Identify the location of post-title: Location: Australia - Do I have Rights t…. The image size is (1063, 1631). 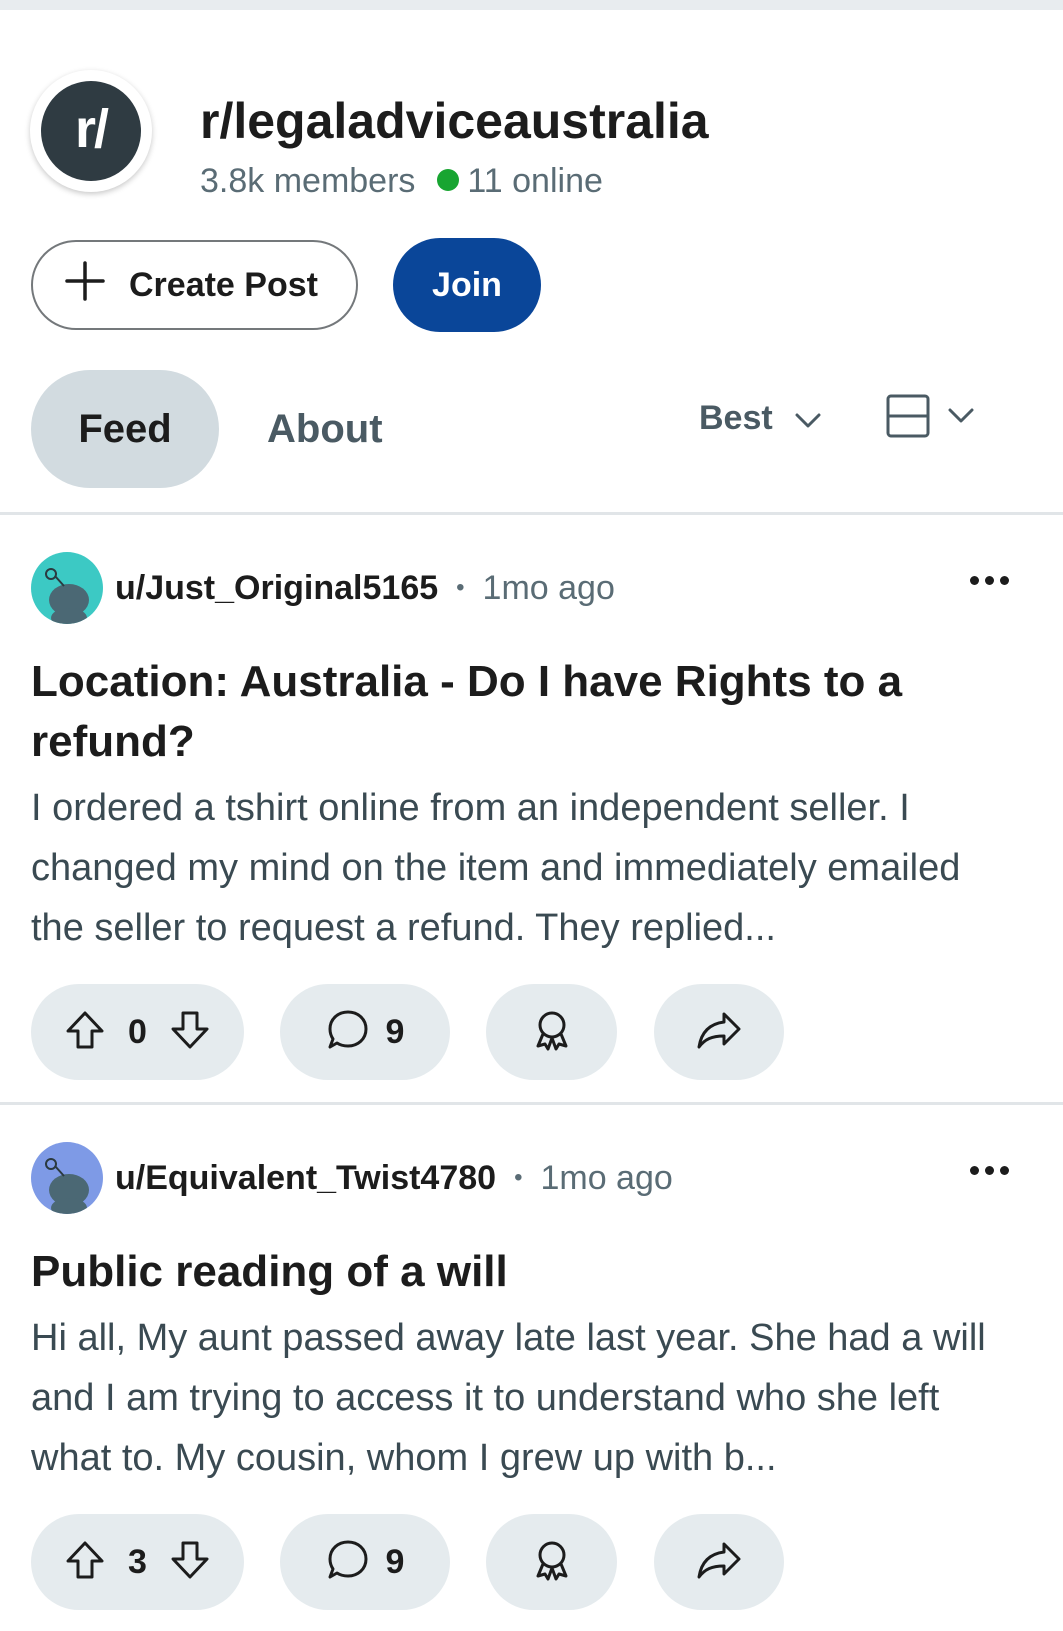
(521, 712).